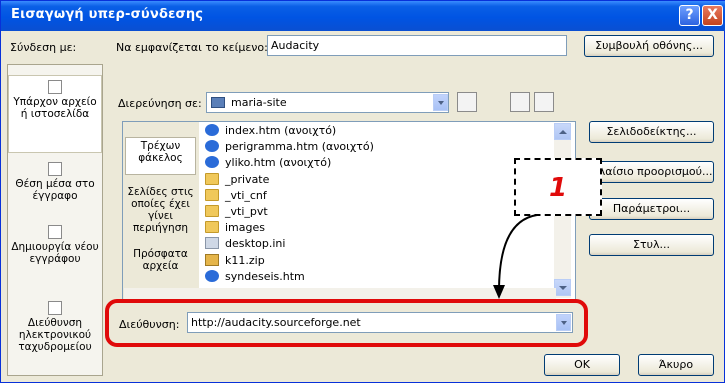 The width and height of the screenshot is (725, 383). I want to click on category-browsed-pages: Σελίδες στις οποίες έχει γίνει περιήγηση, so click(160, 212).